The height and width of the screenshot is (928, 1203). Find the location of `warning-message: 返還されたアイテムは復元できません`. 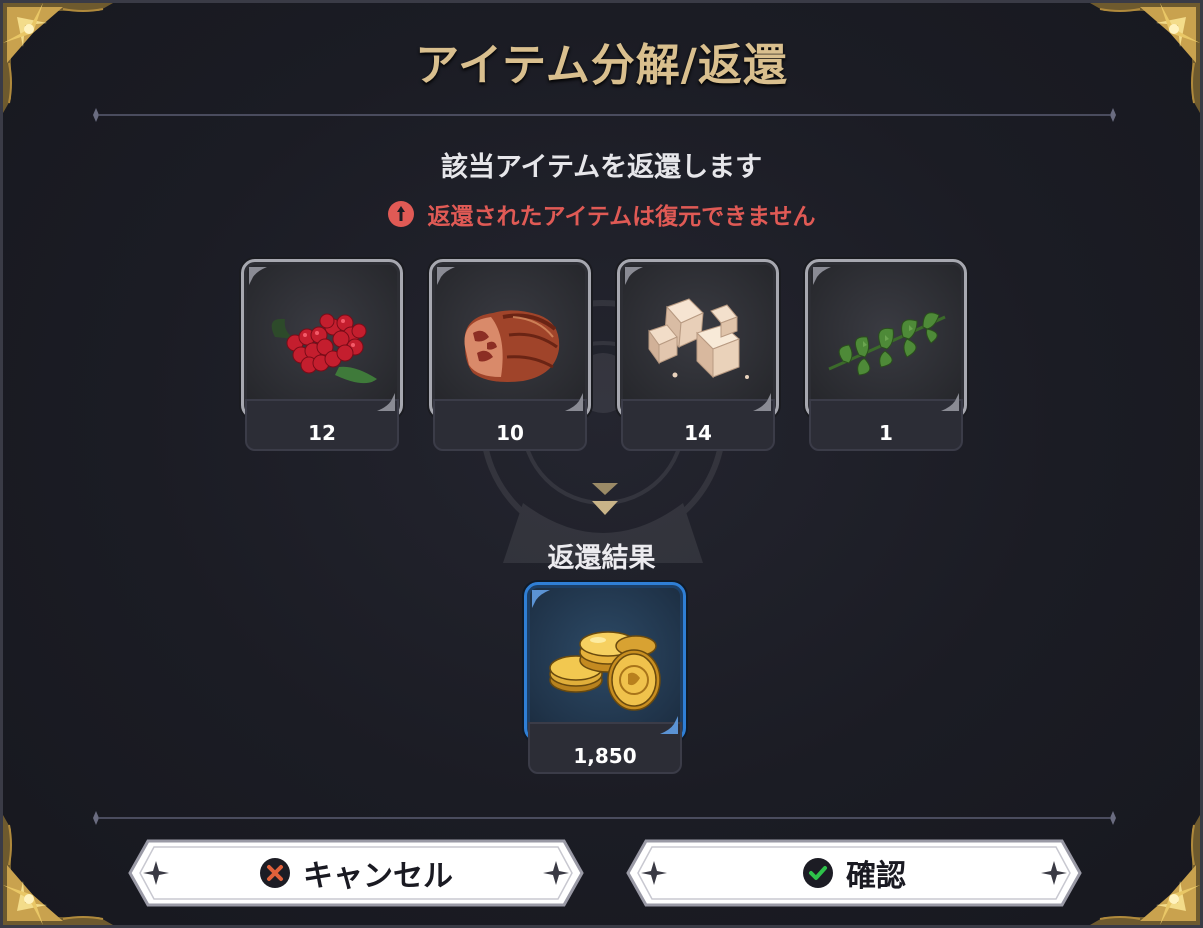

warning-message: 返還されたアイテムは復元できません is located at coordinates (601, 214).